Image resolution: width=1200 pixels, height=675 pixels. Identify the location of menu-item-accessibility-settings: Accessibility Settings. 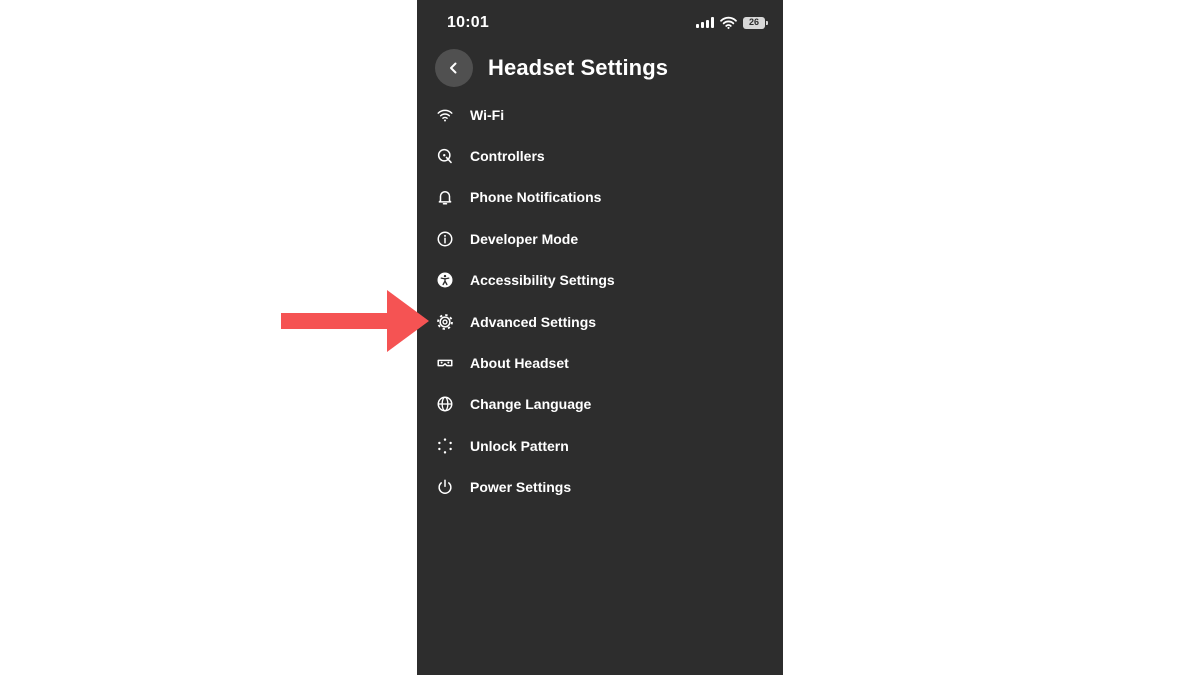
(606, 280).